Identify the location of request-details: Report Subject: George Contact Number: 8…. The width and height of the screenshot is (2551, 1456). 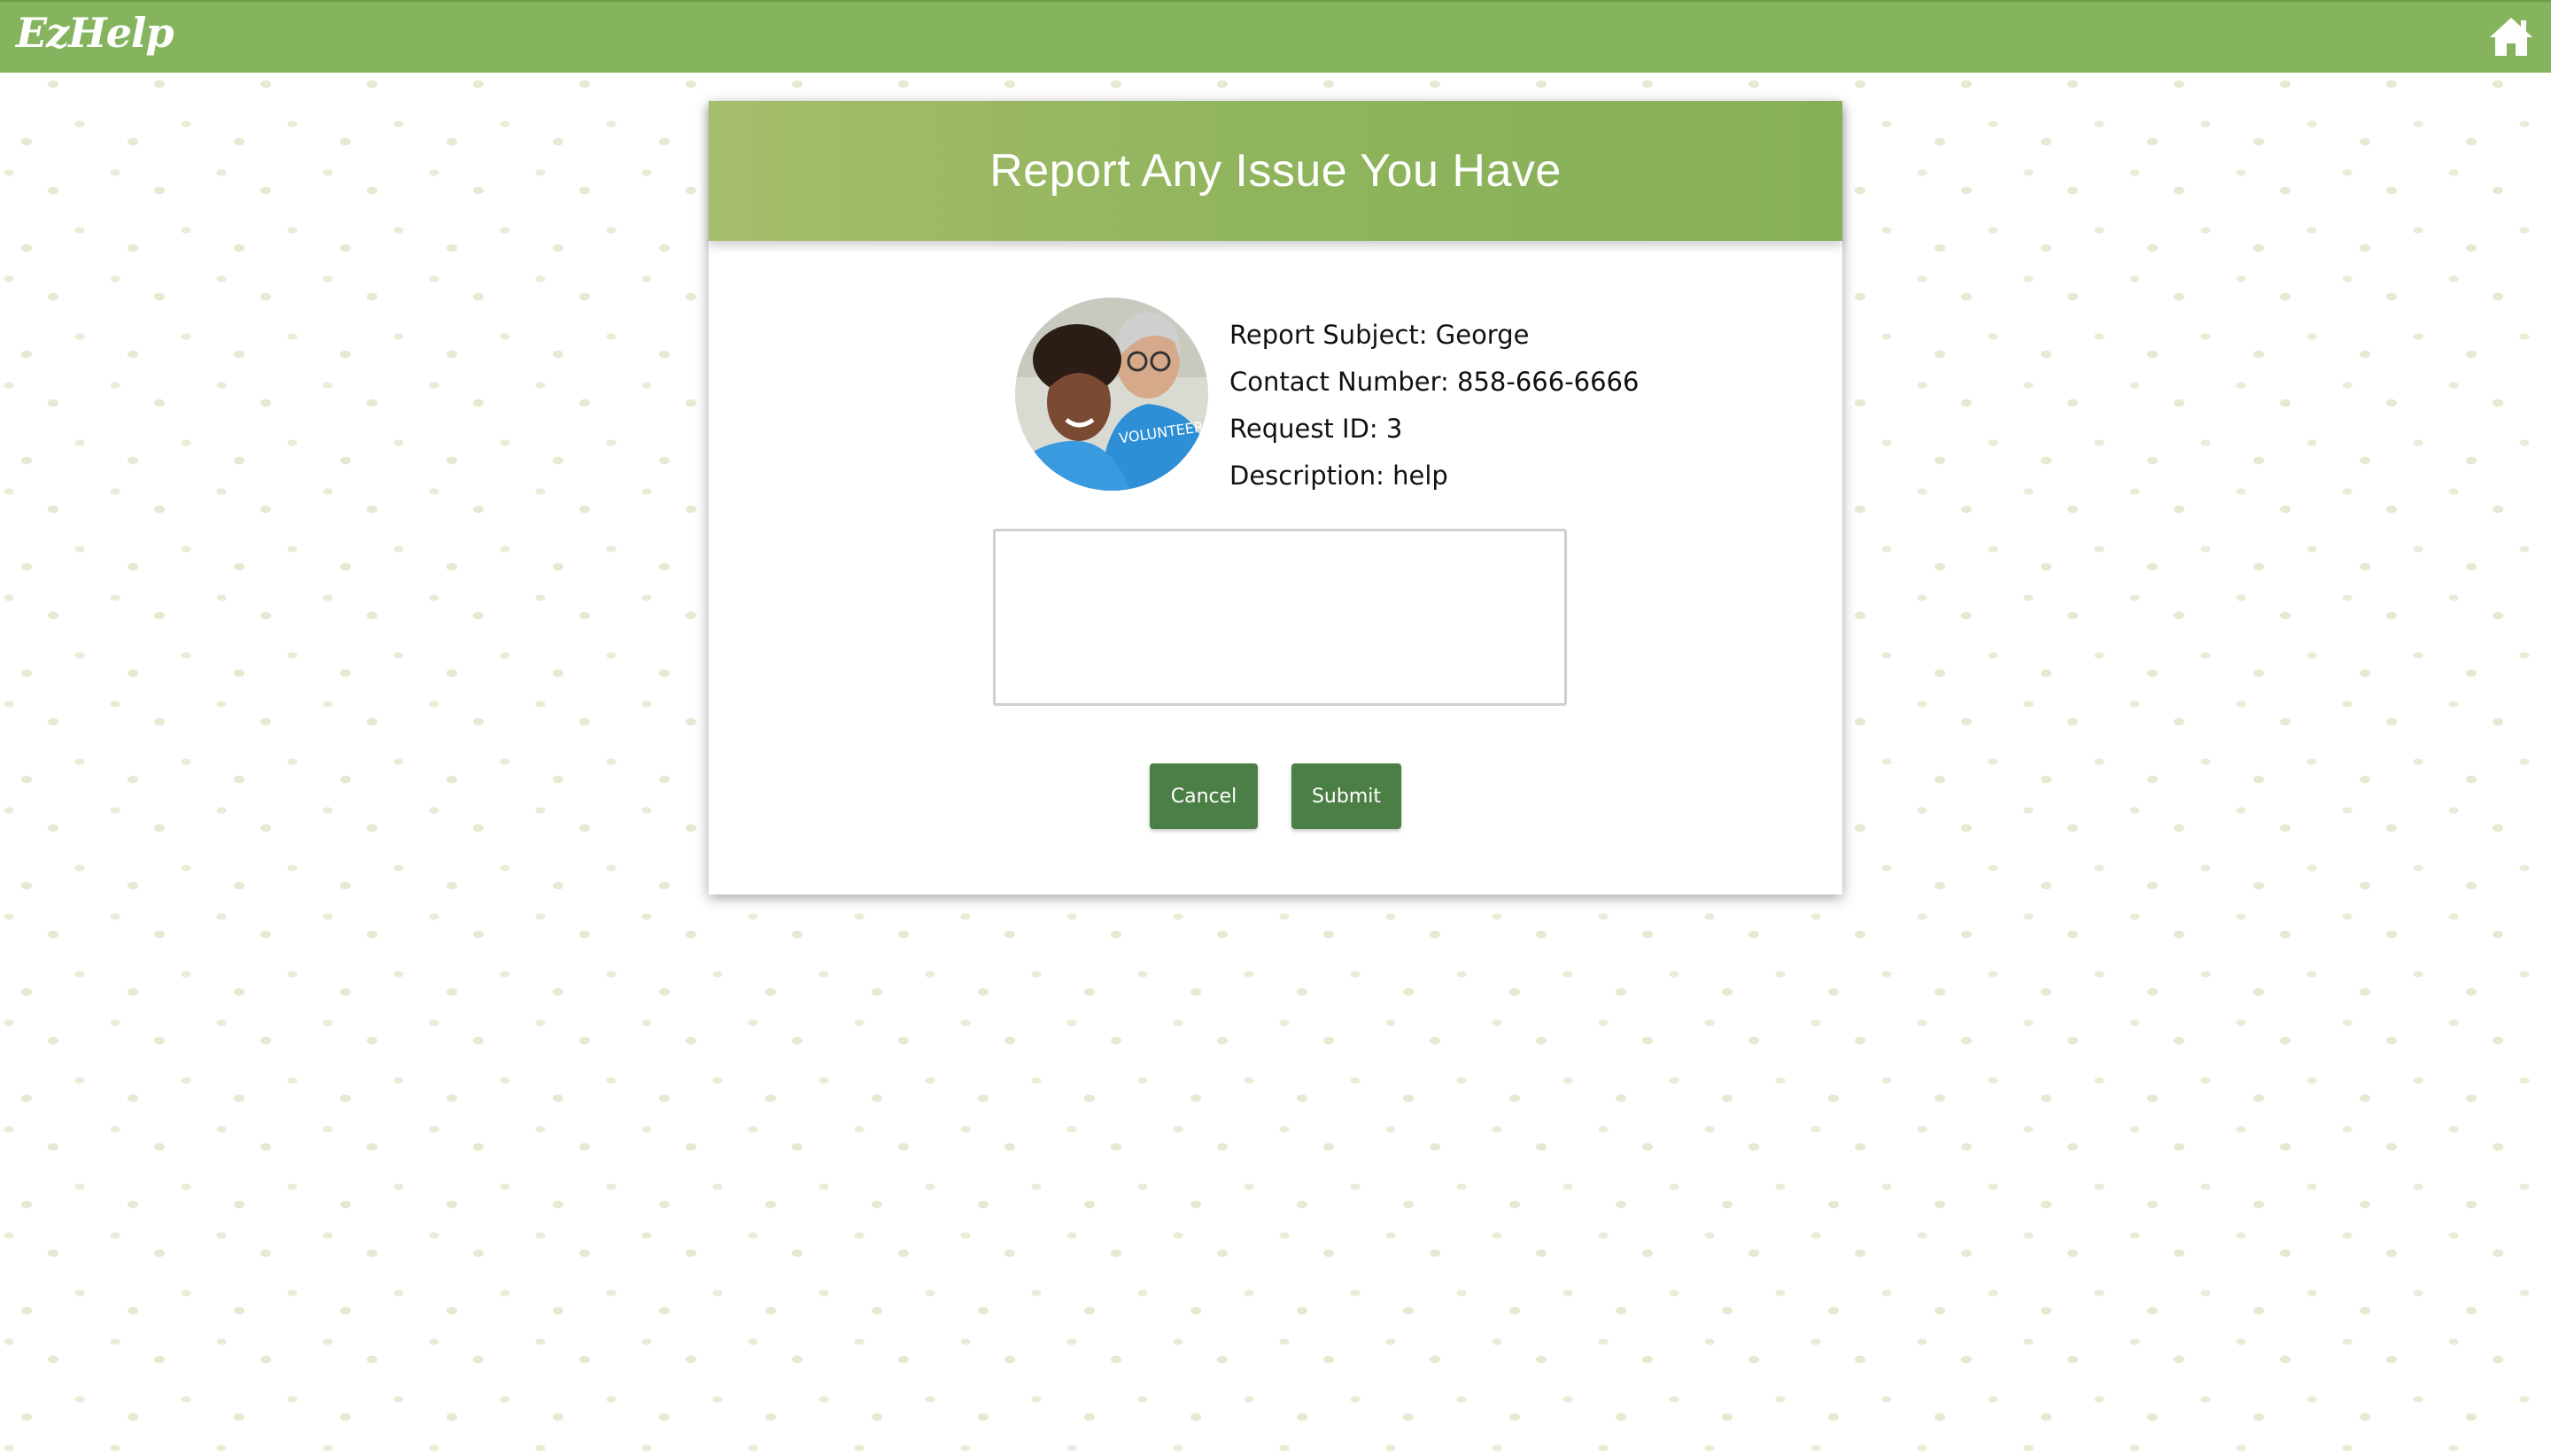
(1434, 406).